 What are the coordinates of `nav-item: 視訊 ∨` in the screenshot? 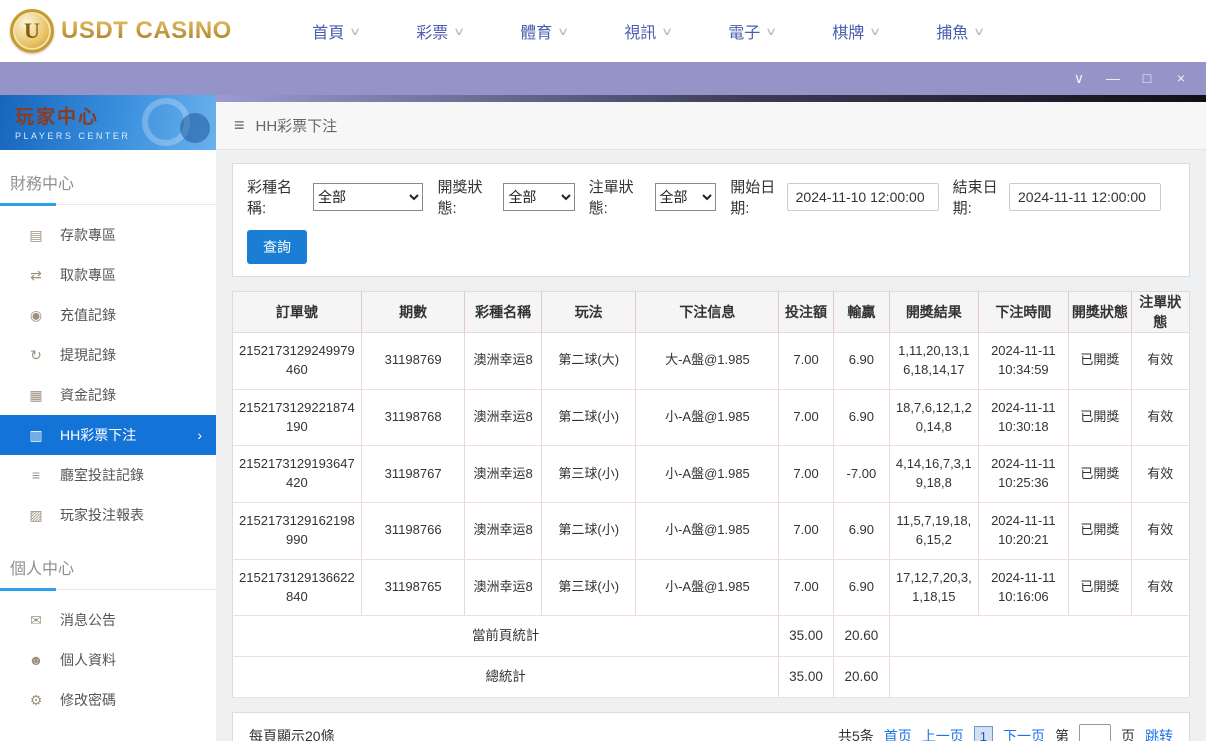 It's located at (648, 31).